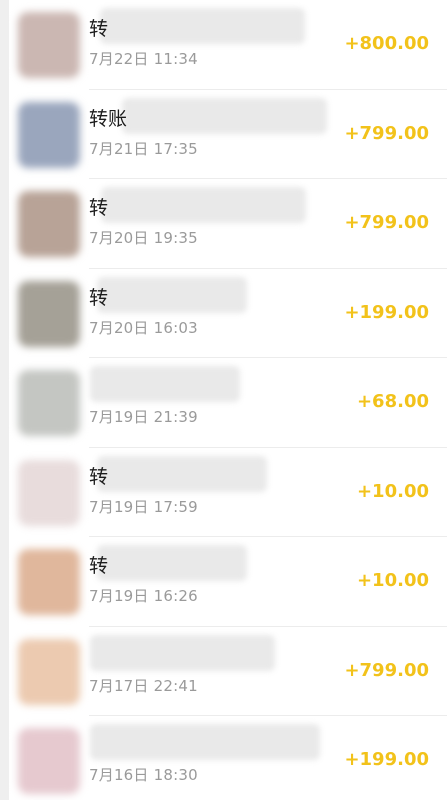 This screenshot has width=447, height=800. Describe the element at coordinates (143, 775) in the screenshot. I see `transaction-time: 7月16日 18:30` at that location.